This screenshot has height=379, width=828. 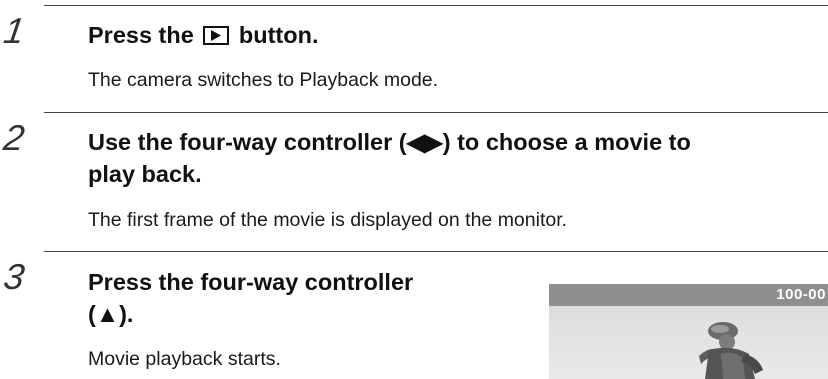 I want to click on step-3-title: Press the four-way controller (▲)., so click(x=250, y=298).